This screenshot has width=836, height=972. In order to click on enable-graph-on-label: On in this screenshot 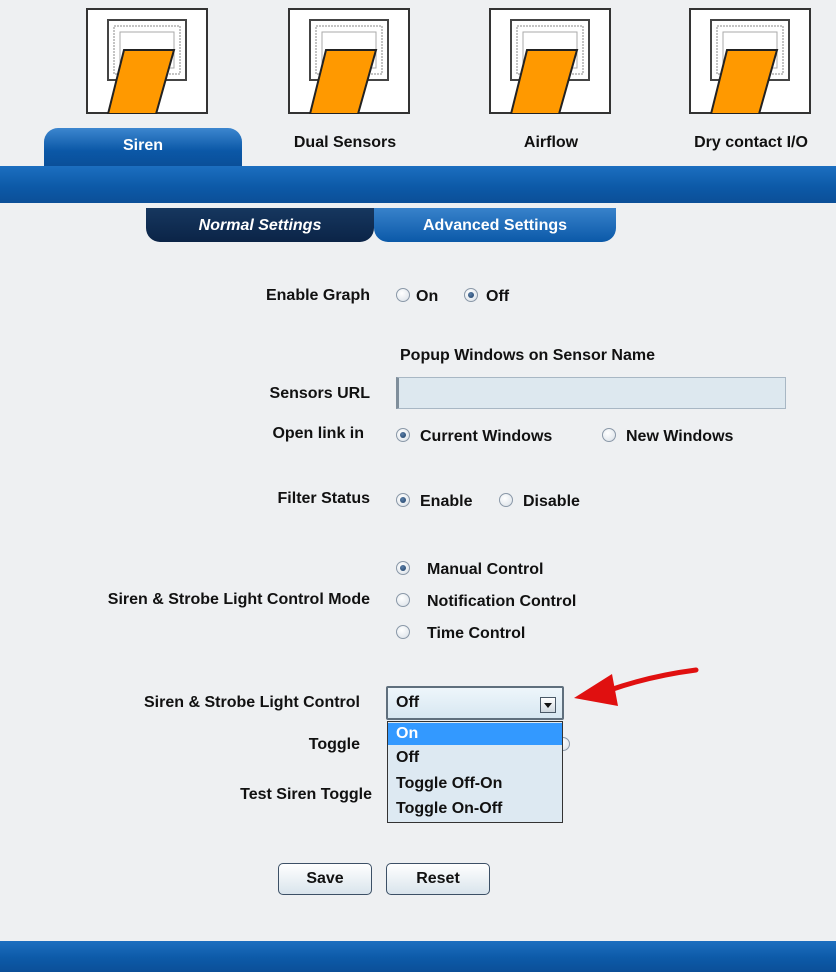, I will do `click(427, 296)`.